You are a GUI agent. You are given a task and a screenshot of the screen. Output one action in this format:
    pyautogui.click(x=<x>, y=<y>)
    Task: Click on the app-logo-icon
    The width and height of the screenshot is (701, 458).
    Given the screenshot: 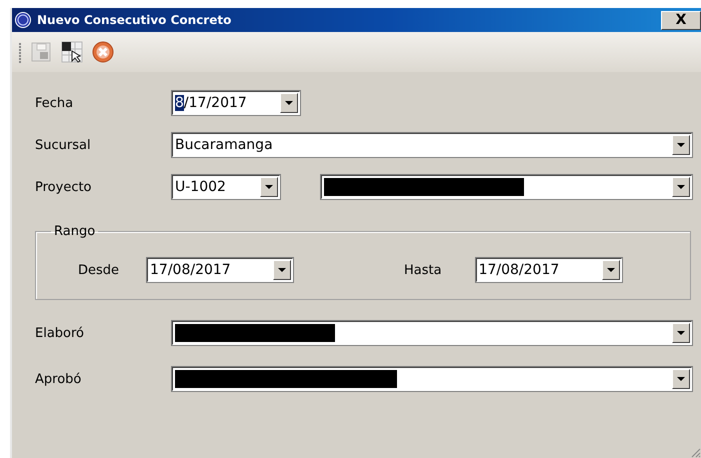 What is the action you would take?
    pyautogui.click(x=23, y=20)
    